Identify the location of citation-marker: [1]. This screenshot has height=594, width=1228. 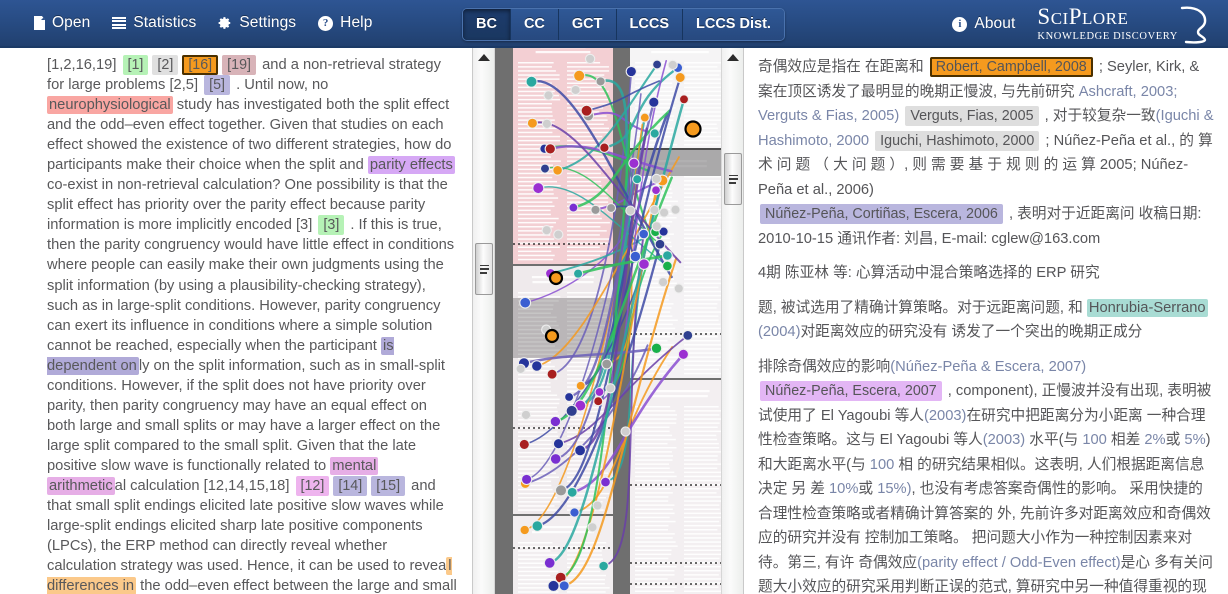
(135, 65).